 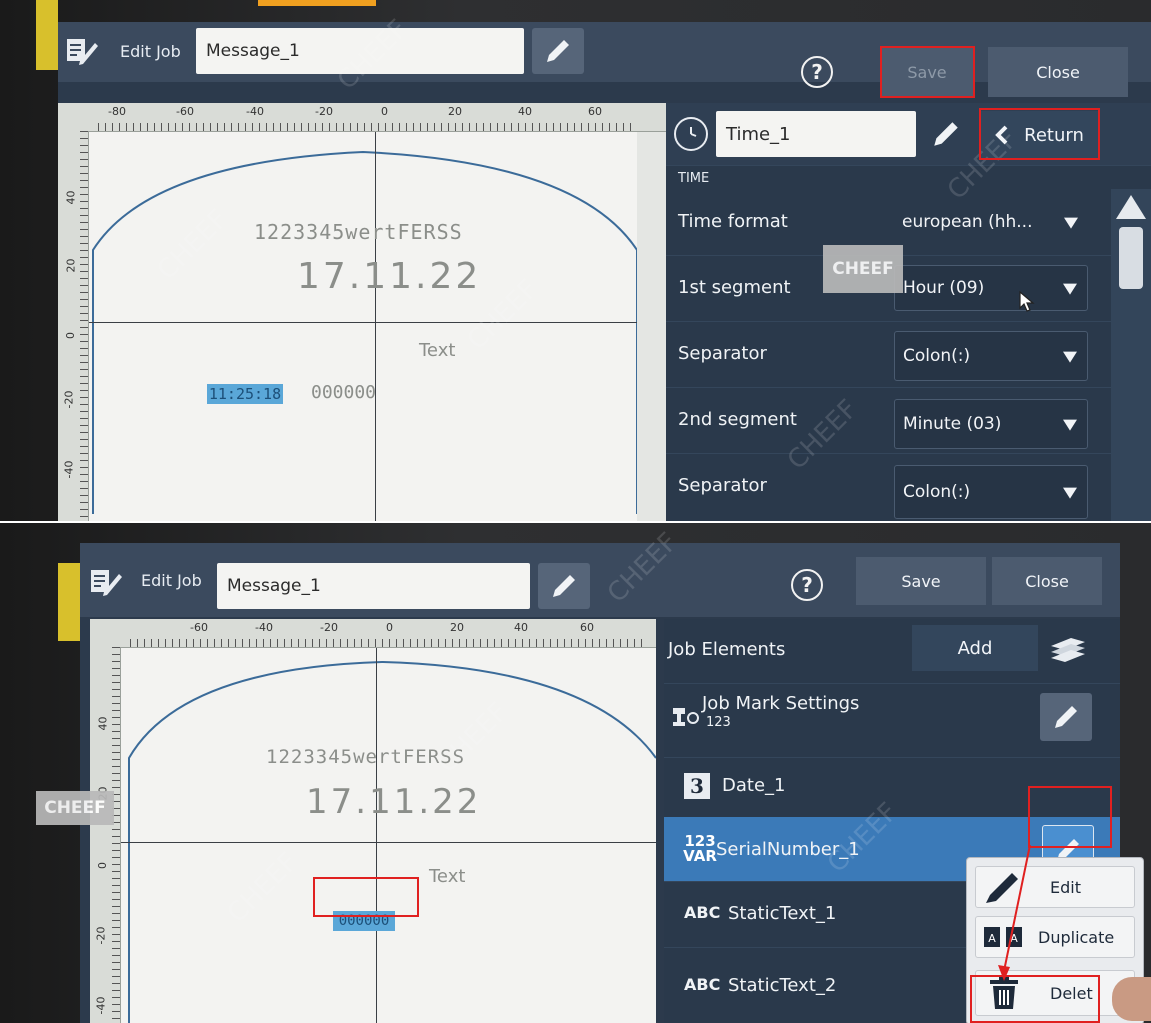 I want to click on first-segment-row: 1st segment Hour (09), so click(x=908, y=288).